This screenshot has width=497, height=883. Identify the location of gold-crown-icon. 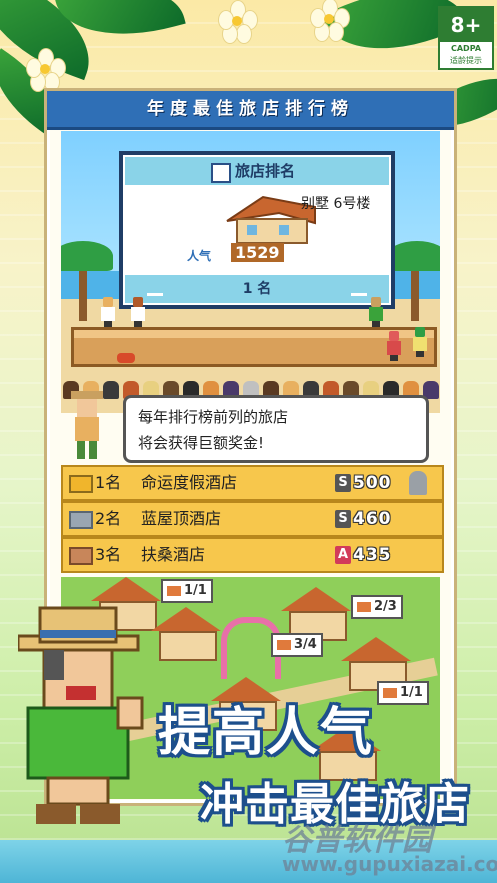
(81, 484).